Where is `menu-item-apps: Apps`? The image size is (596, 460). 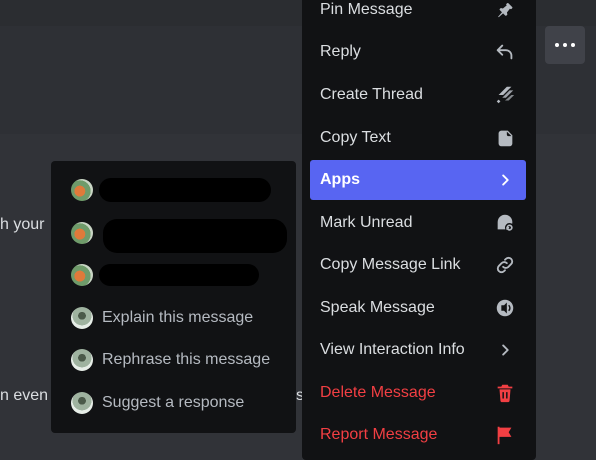
menu-item-apps: Apps is located at coordinates (418, 180).